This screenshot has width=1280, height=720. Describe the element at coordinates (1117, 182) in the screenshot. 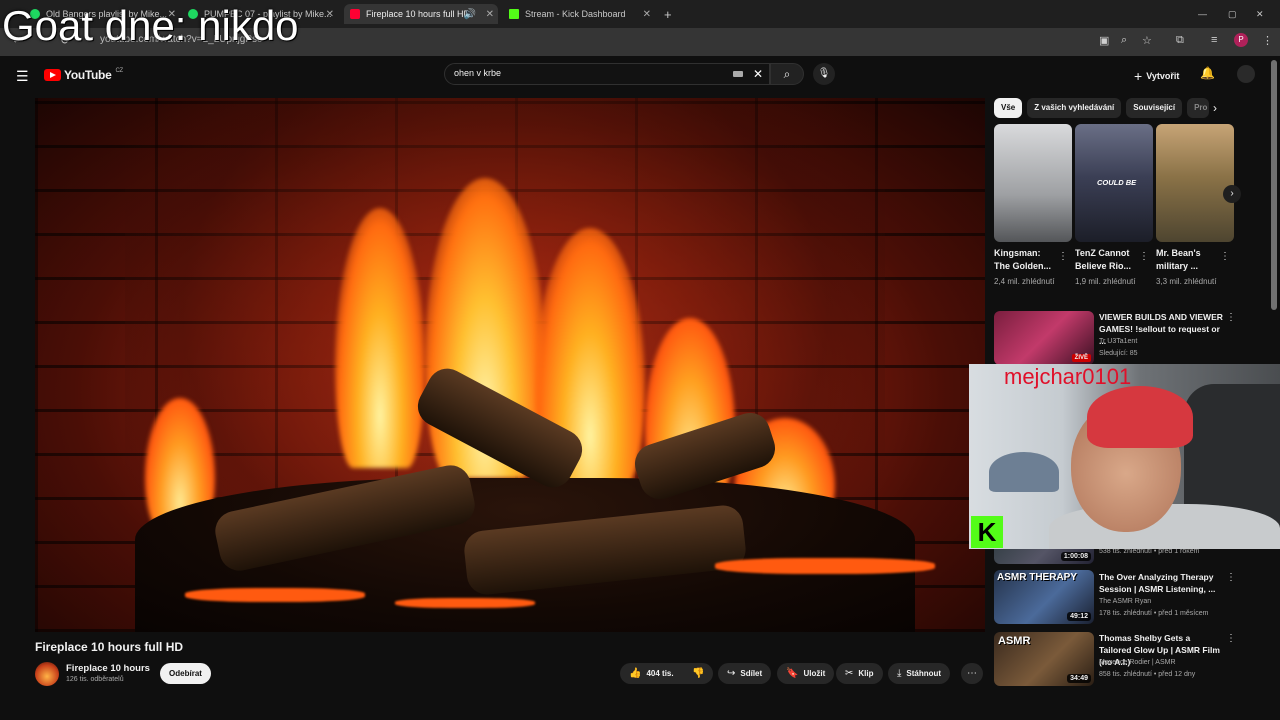

I see `short-overlay-text: COULD BE` at that location.